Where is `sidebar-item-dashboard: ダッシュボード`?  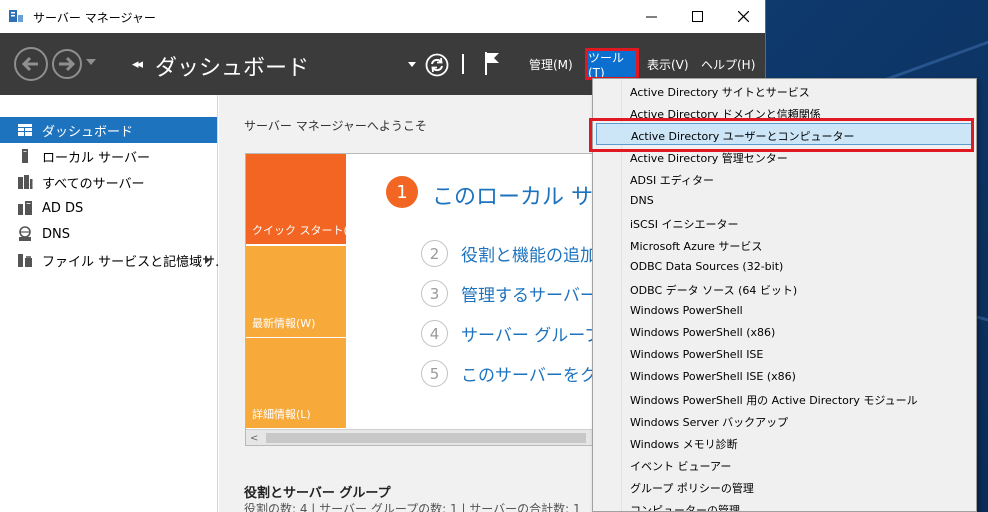 sidebar-item-dashboard: ダッシュボード is located at coordinates (108, 130).